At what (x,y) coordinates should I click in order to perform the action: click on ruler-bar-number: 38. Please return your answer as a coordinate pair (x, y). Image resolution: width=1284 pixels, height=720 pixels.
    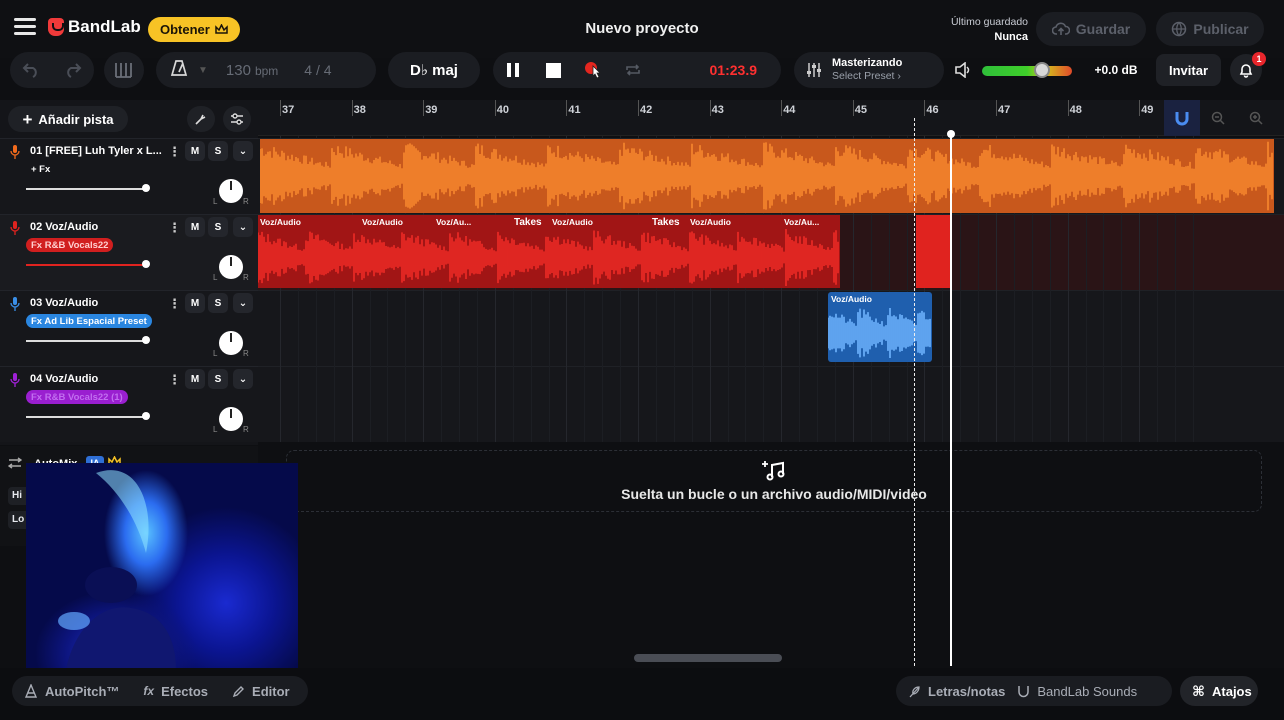
    Looking at the image, I should click on (359, 110).